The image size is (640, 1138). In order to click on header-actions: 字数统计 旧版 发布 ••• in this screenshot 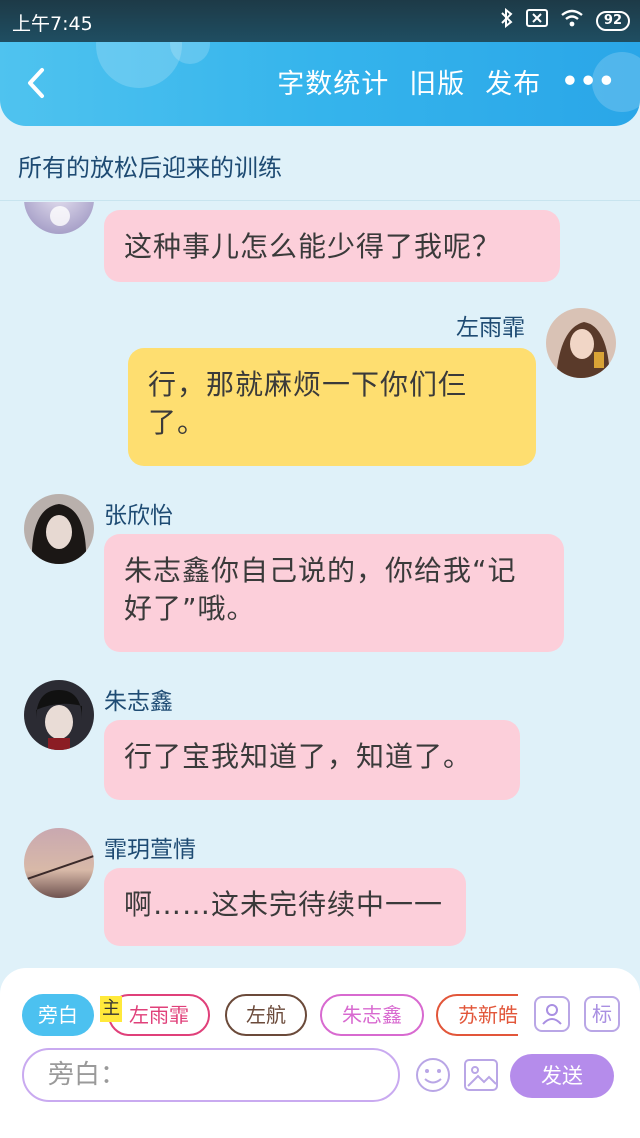, I will do `click(446, 81)`.